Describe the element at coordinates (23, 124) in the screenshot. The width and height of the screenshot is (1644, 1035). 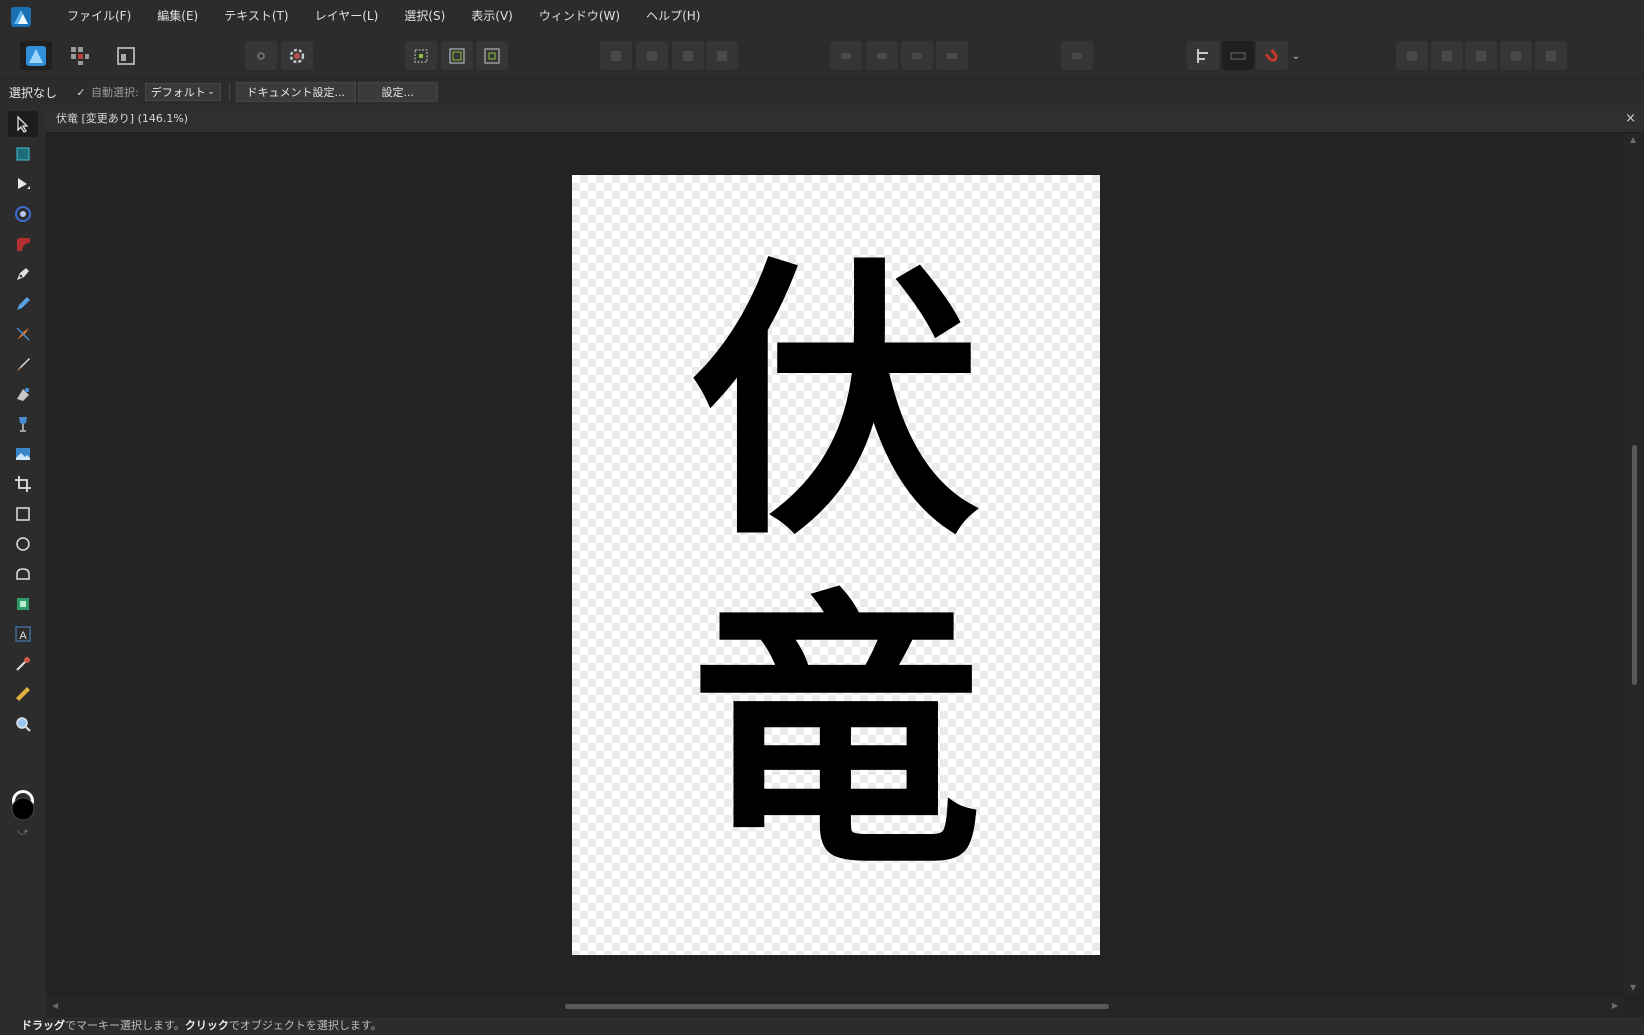
I see `move-tool` at that location.